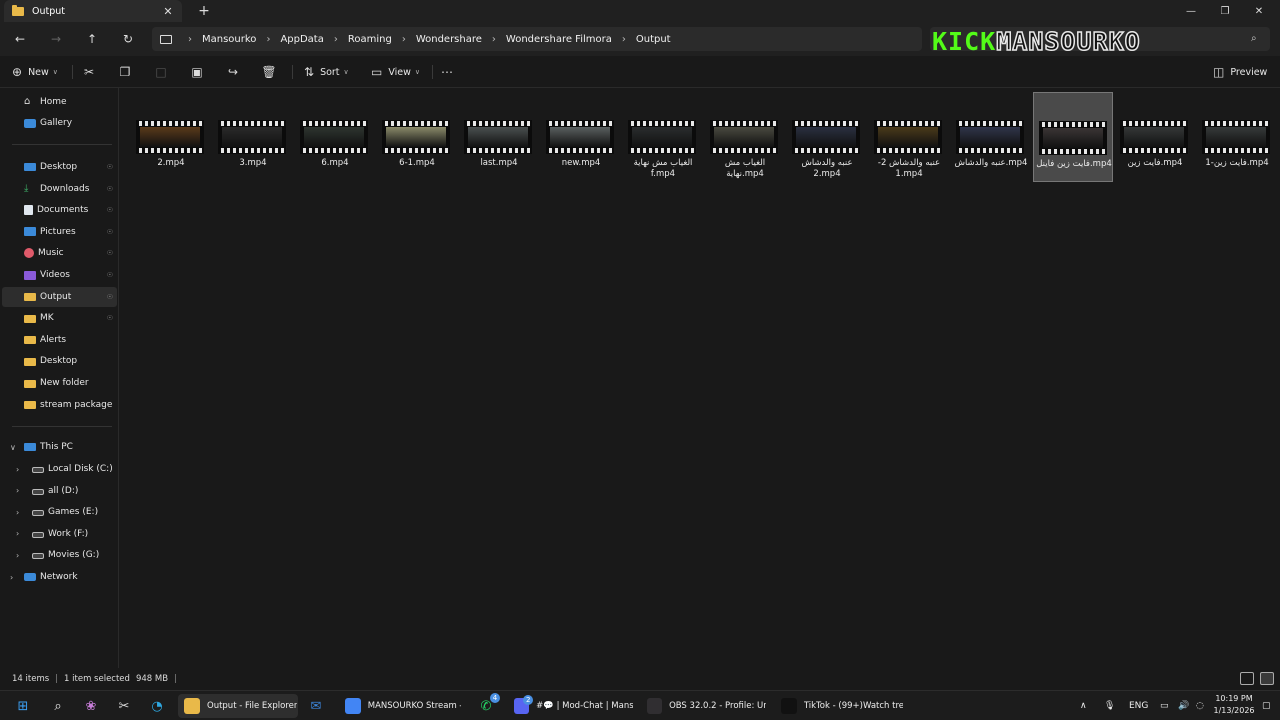 The height and width of the screenshot is (720, 1280). I want to click on edge-icon: ◔, so click(157, 706).